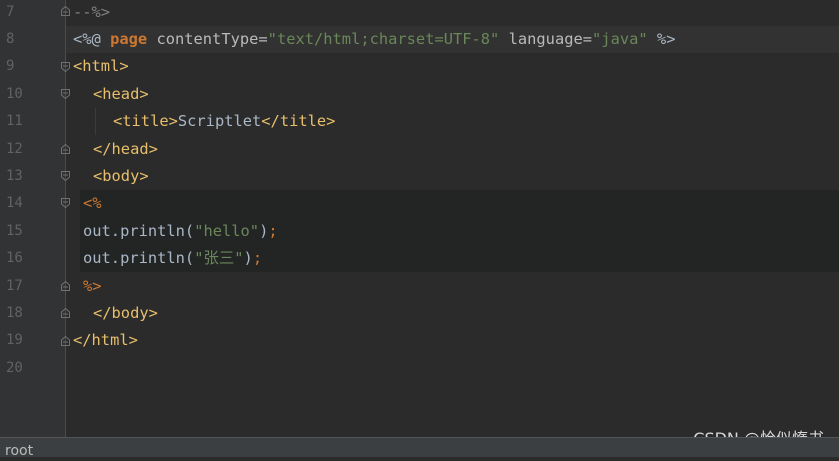  I want to click on code-line: <title>Scriptlet</title>, so click(224, 121).